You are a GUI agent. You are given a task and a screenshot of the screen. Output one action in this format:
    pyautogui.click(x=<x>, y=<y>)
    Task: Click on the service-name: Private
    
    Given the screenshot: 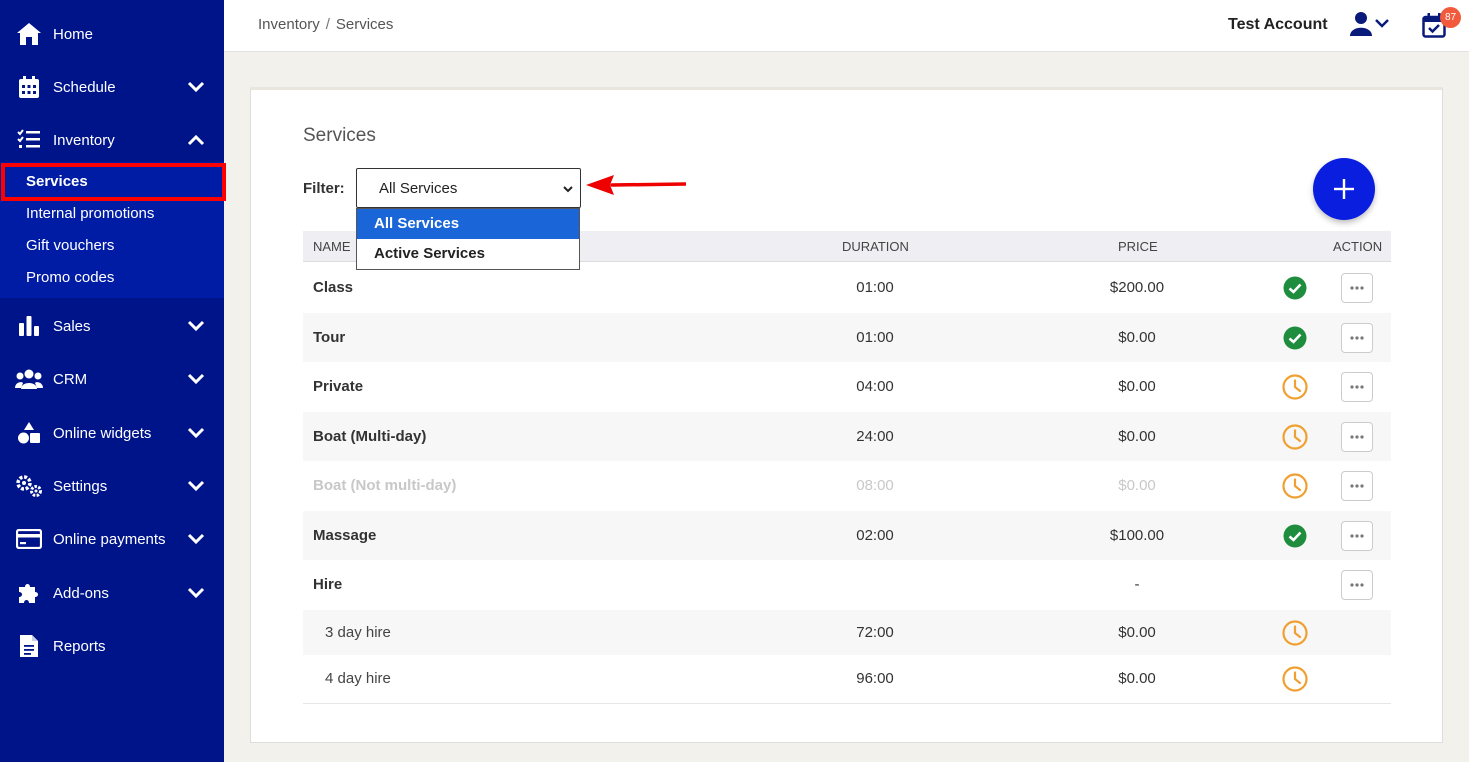 What is the action you would take?
    pyautogui.click(x=338, y=386)
    